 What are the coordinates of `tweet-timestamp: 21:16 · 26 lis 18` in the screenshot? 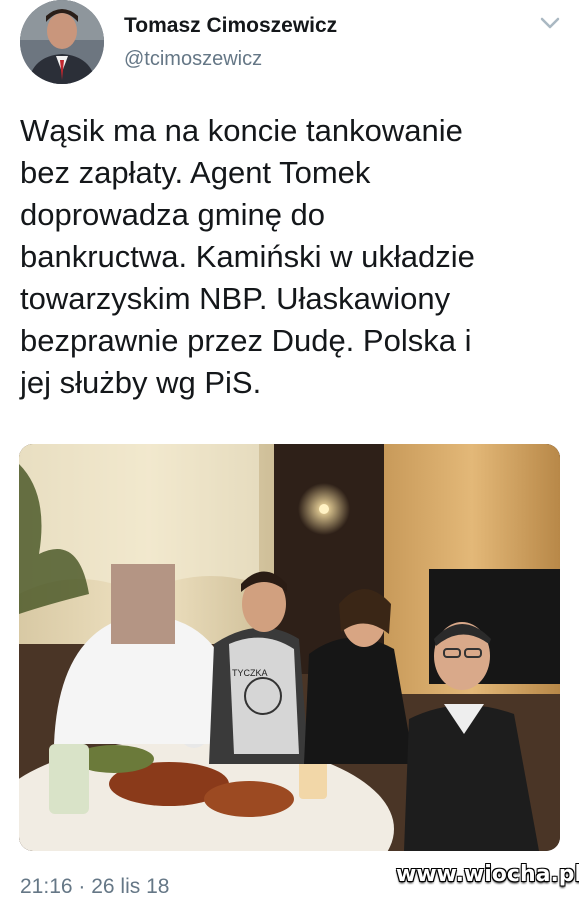 It's located at (94, 887).